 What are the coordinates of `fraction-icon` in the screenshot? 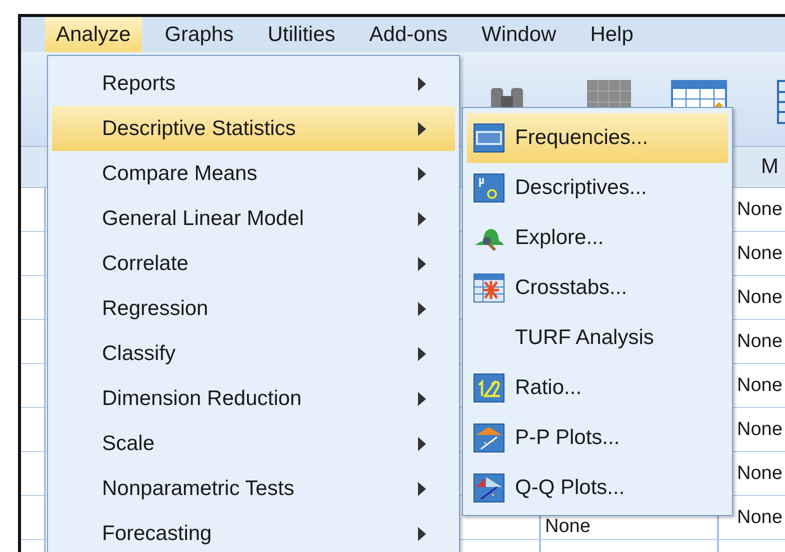 It's located at (489, 388).